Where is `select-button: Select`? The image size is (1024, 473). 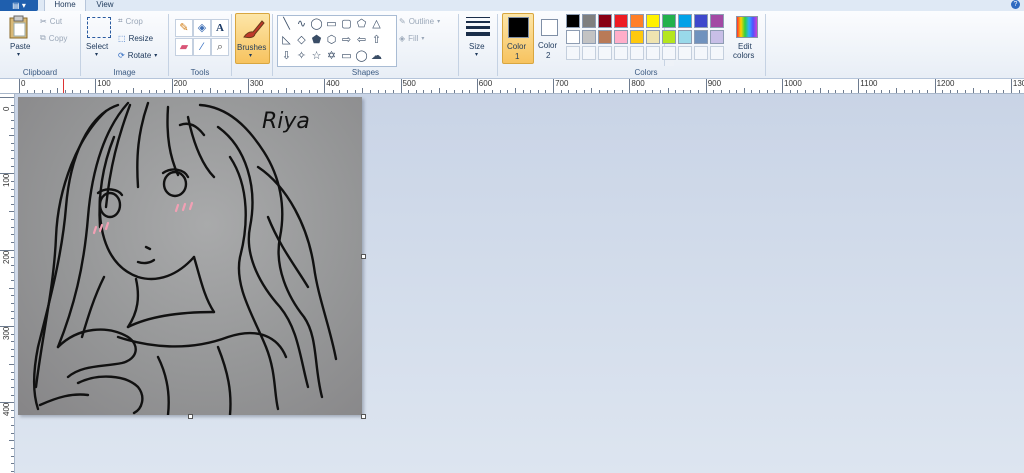 select-button: Select is located at coordinates (97, 46).